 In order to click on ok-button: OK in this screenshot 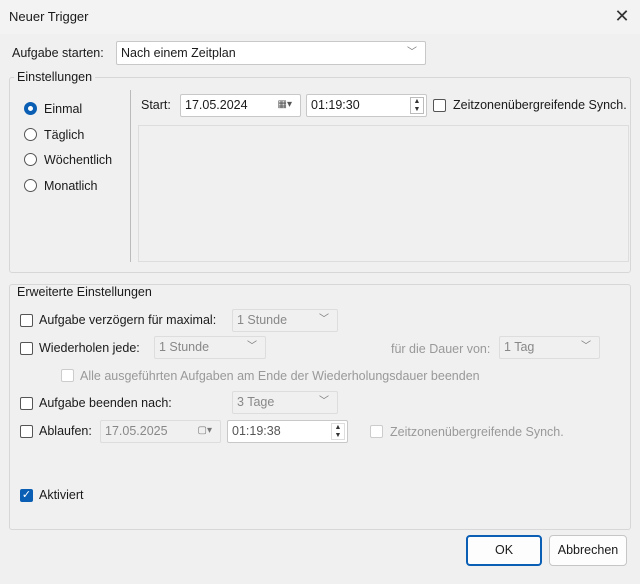, I will do `click(504, 550)`.